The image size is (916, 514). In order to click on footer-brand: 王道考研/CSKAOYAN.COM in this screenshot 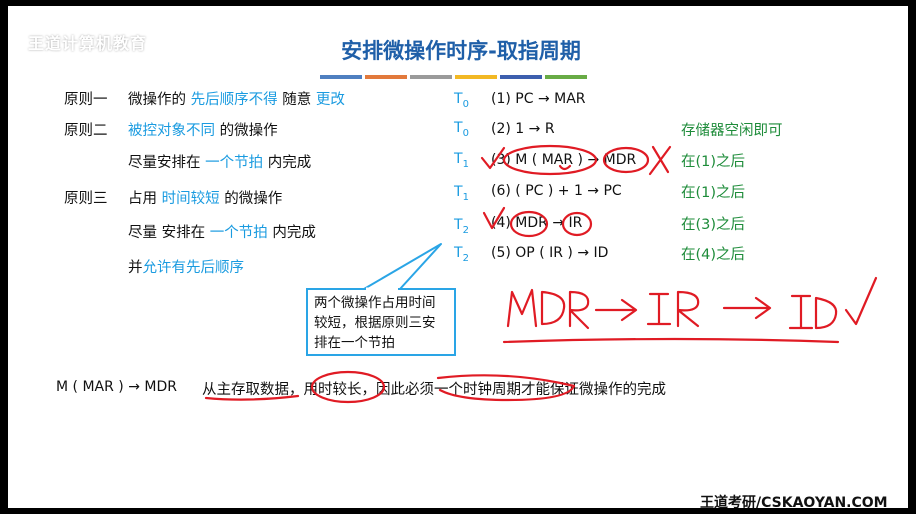, I will do `click(794, 501)`.